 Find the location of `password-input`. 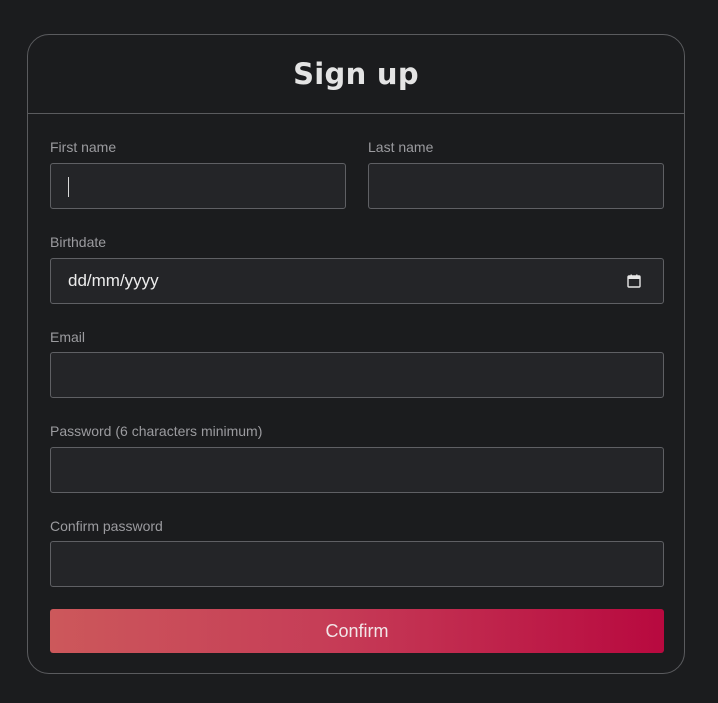

password-input is located at coordinates (357, 470).